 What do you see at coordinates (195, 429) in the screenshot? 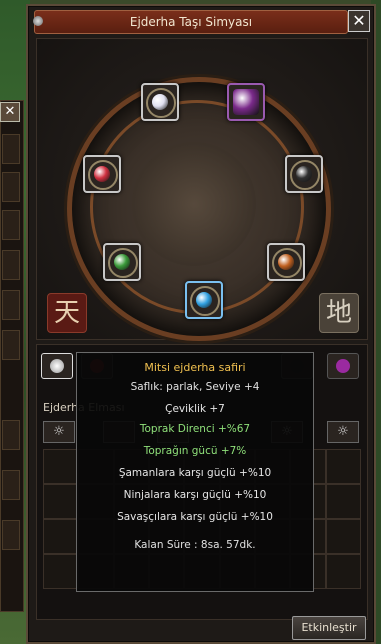
I see `tooltip-stat: Toprak Direnci +%67` at bounding box center [195, 429].